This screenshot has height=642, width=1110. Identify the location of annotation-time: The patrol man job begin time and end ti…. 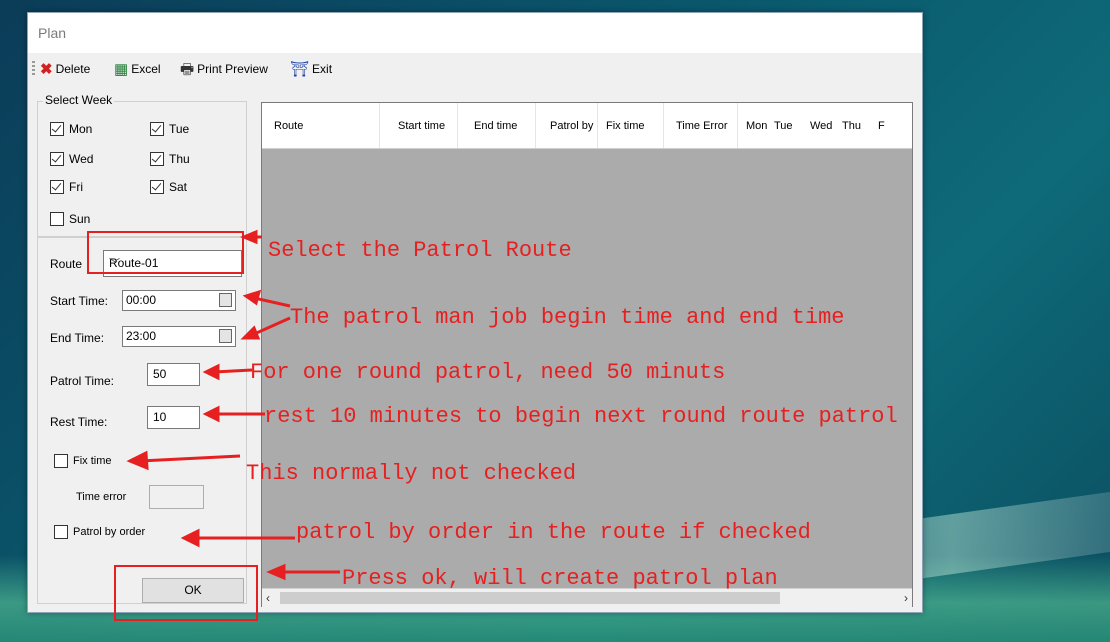
(567, 317).